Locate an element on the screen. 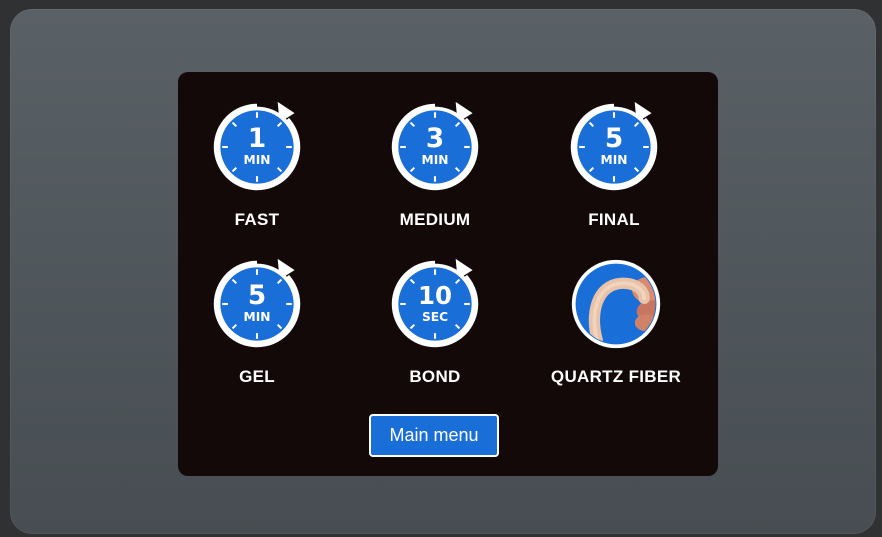 The image size is (882, 537). timer-icon: 1 MIN is located at coordinates (257, 145).